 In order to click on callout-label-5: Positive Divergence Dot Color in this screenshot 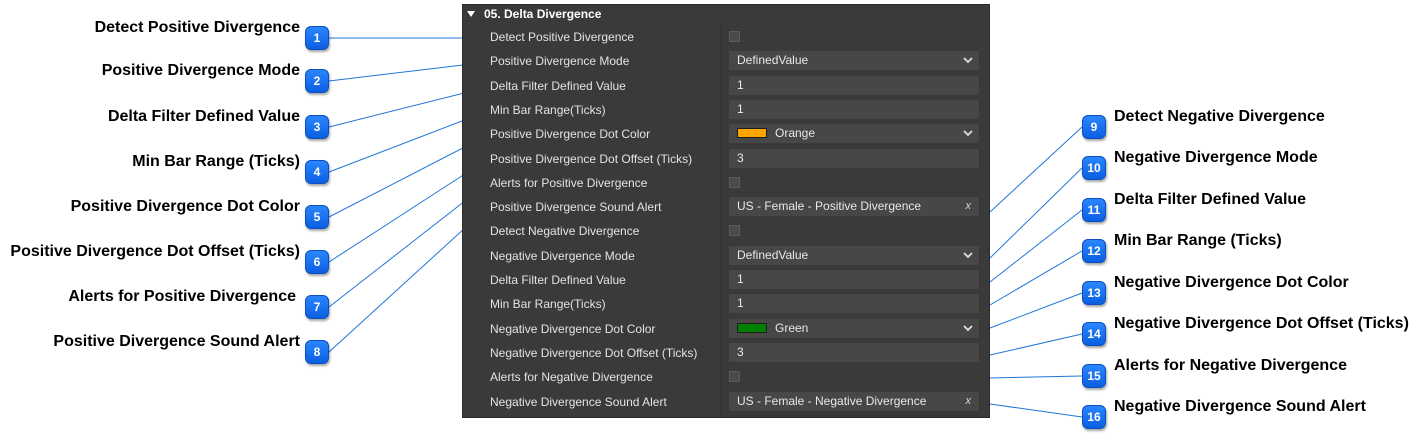, I will do `click(185, 206)`.